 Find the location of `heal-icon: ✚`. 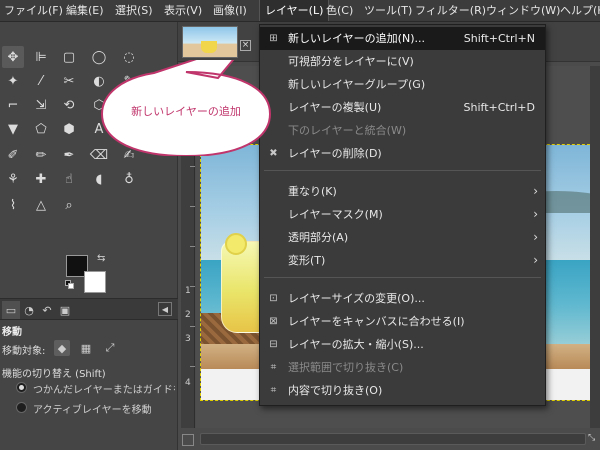

heal-icon: ✚ is located at coordinates (41, 179).